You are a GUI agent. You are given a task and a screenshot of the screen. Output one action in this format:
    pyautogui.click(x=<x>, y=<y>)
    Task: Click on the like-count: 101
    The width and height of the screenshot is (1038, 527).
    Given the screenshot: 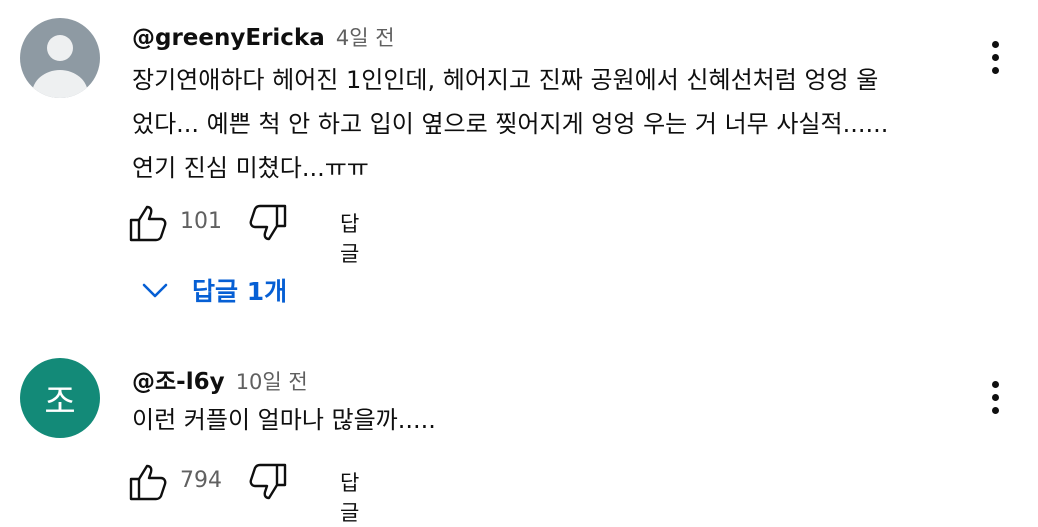 What is the action you would take?
    pyautogui.click(x=201, y=221)
    